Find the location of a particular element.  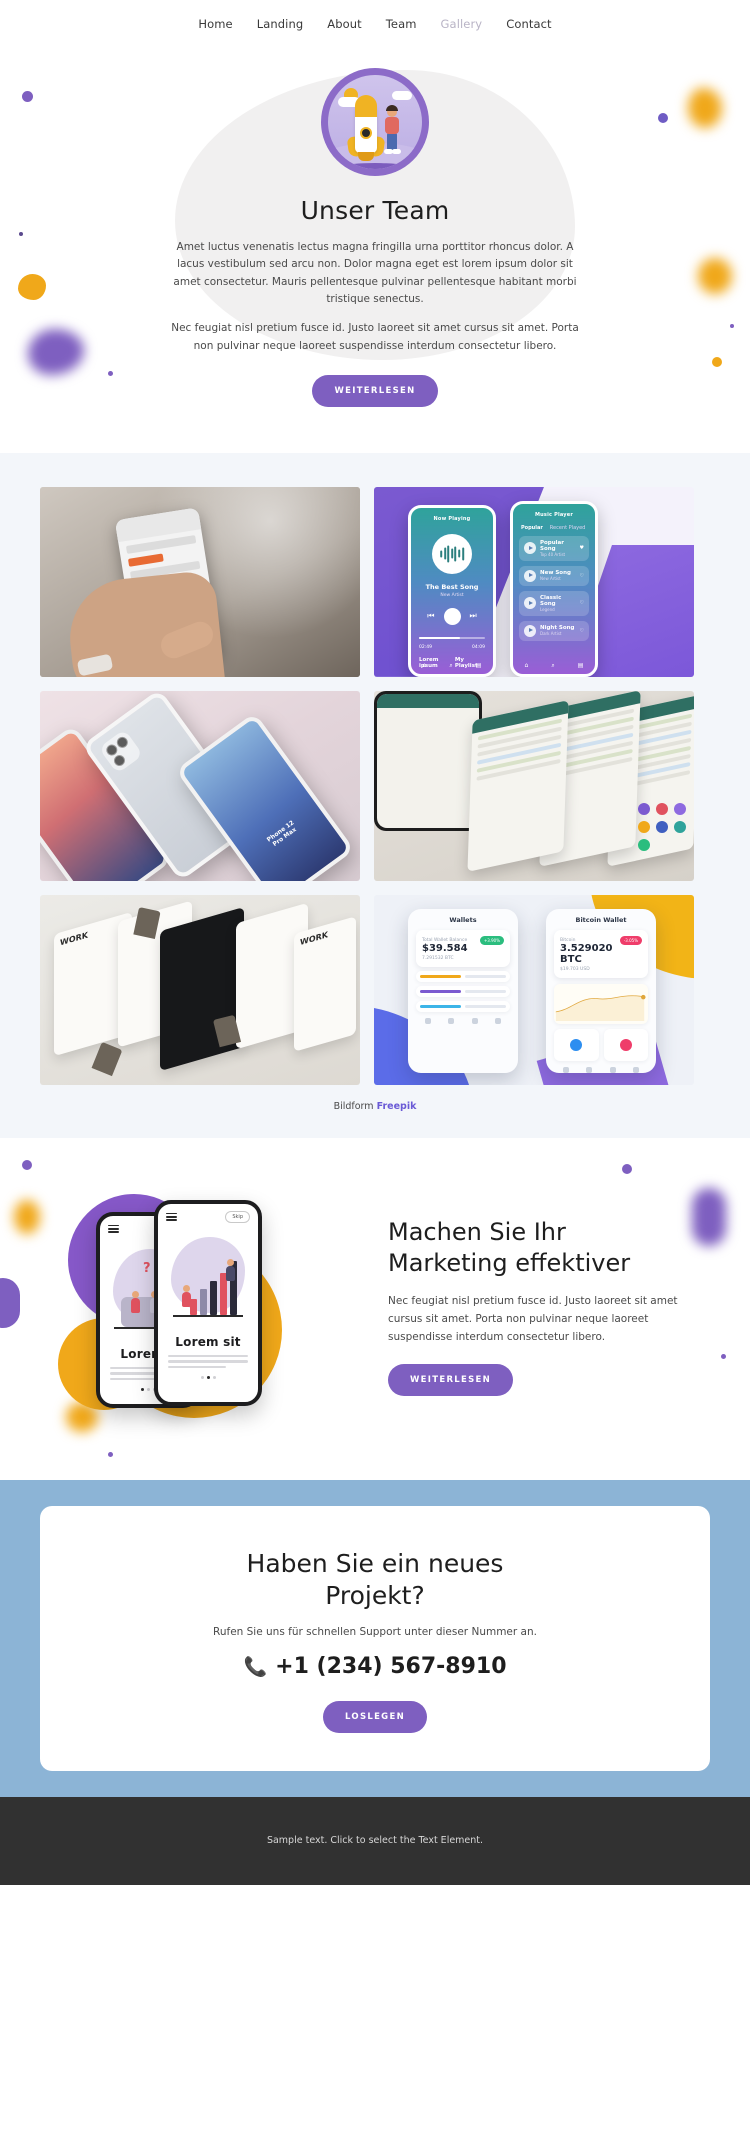

cta-heading-line1: Haben Sie ein neues is located at coordinates (375, 1563).